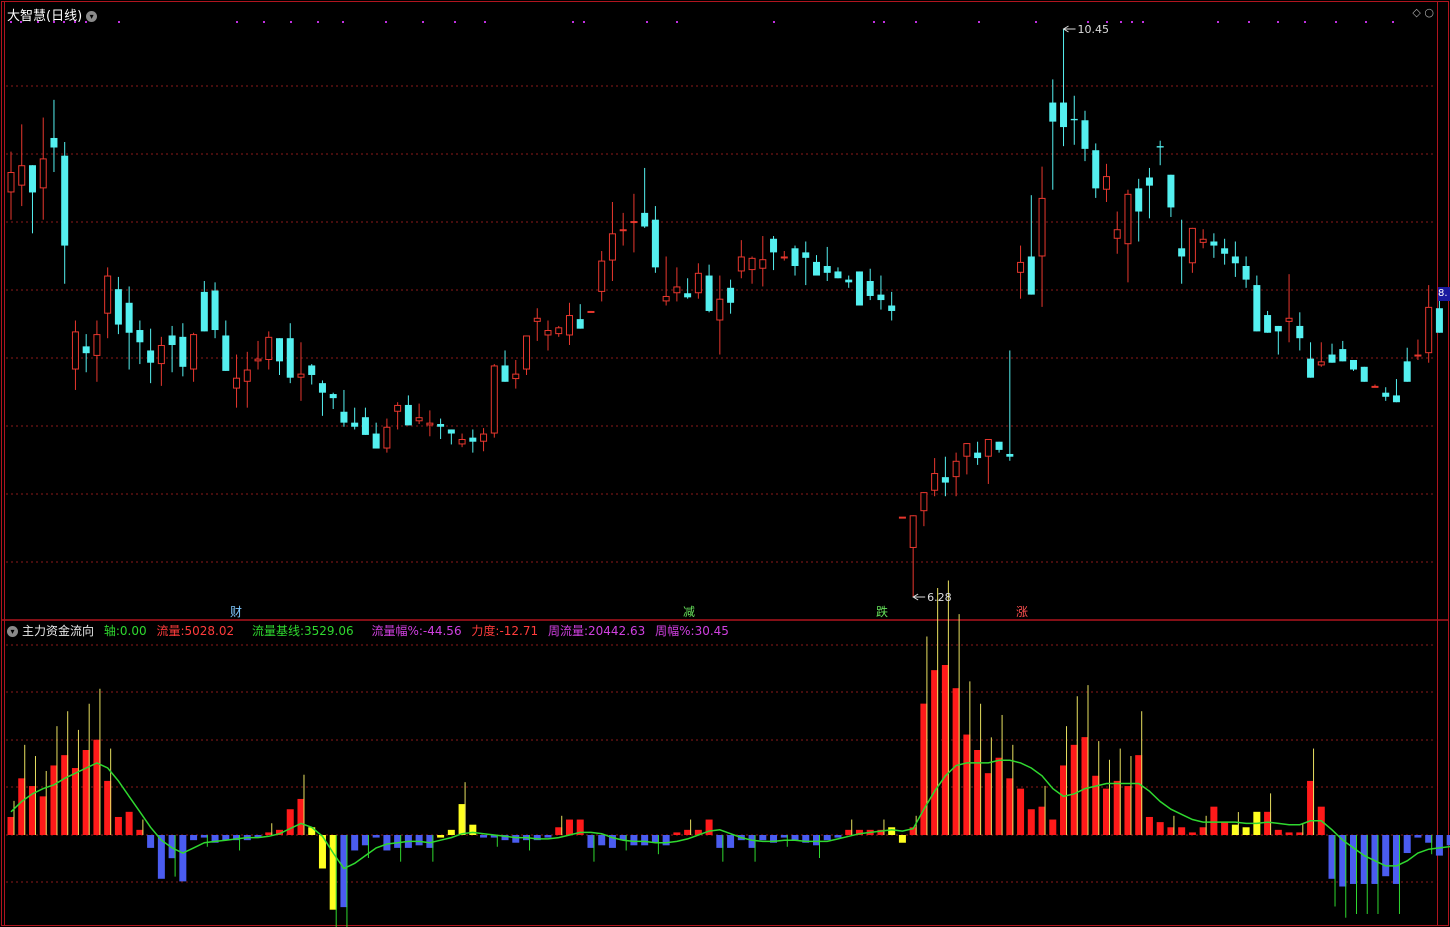  Describe the element at coordinates (702, 22) in the screenshot. I see `signal-dots` at that location.